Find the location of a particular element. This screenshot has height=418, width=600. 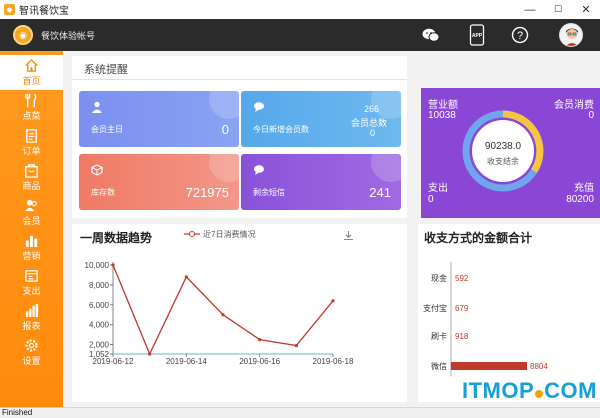

site-watermark: ITMOP COM is located at coordinates (529, 390).